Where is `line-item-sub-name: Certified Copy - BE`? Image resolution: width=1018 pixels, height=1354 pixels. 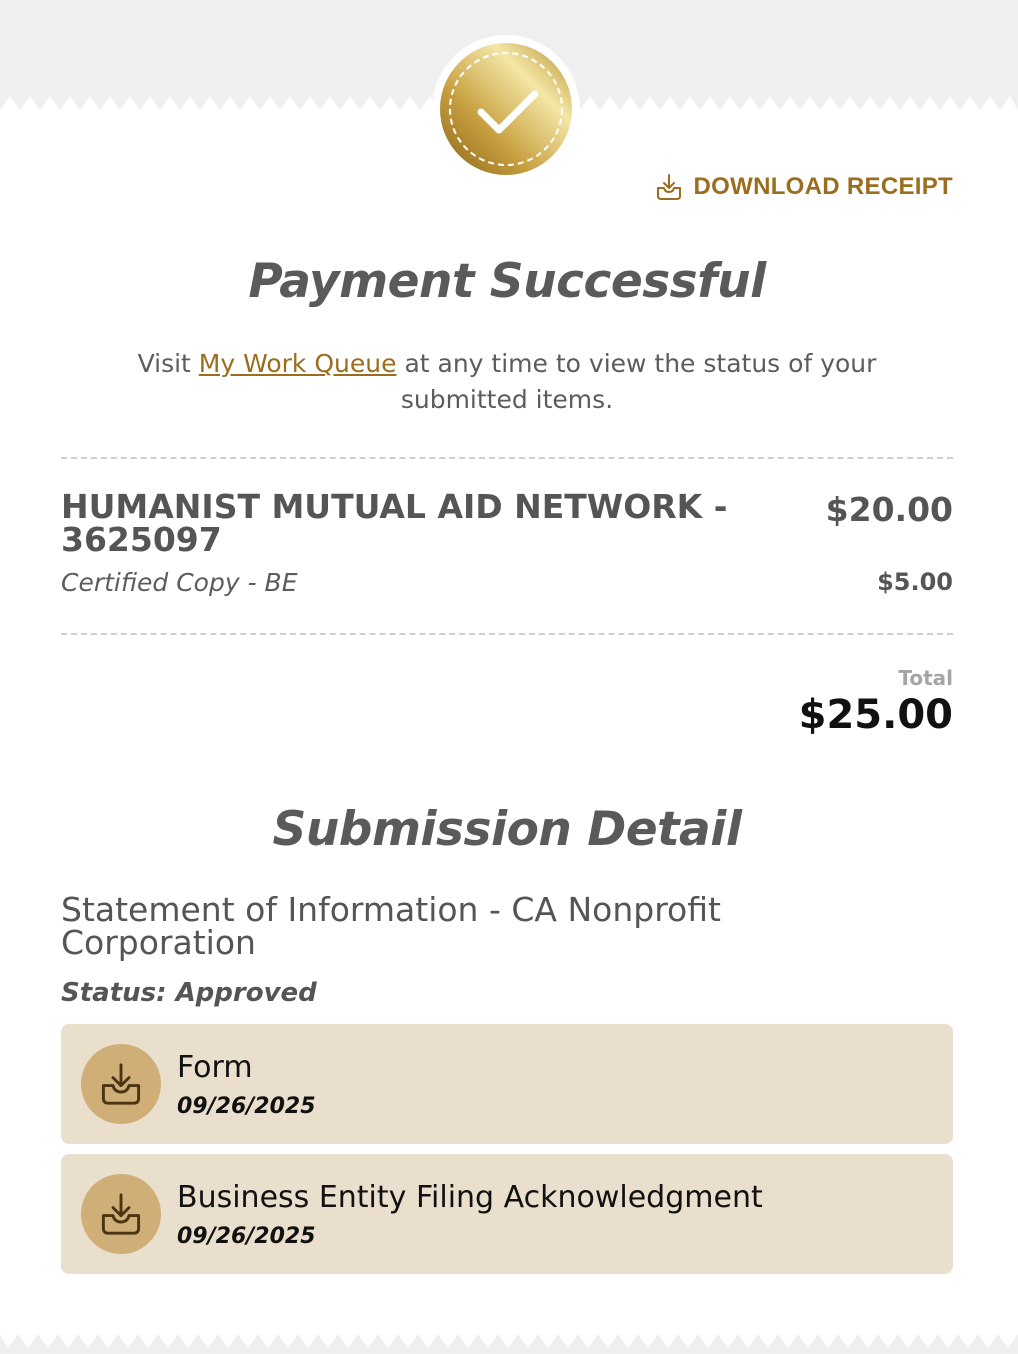 line-item-sub-name: Certified Copy - BE is located at coordinates (179, 582).